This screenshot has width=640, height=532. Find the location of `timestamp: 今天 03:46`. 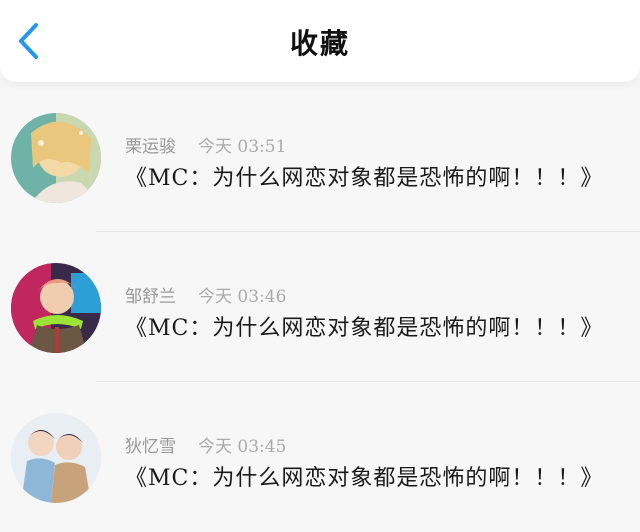

timestamp: 今天 03:46 is located at coordinates (242, 297).